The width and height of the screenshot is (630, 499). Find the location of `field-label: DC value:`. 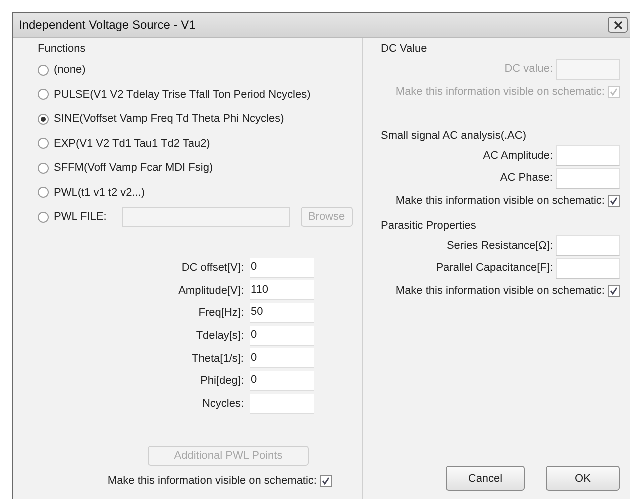

field-label: DC value: is located at coordinates (528, 69).